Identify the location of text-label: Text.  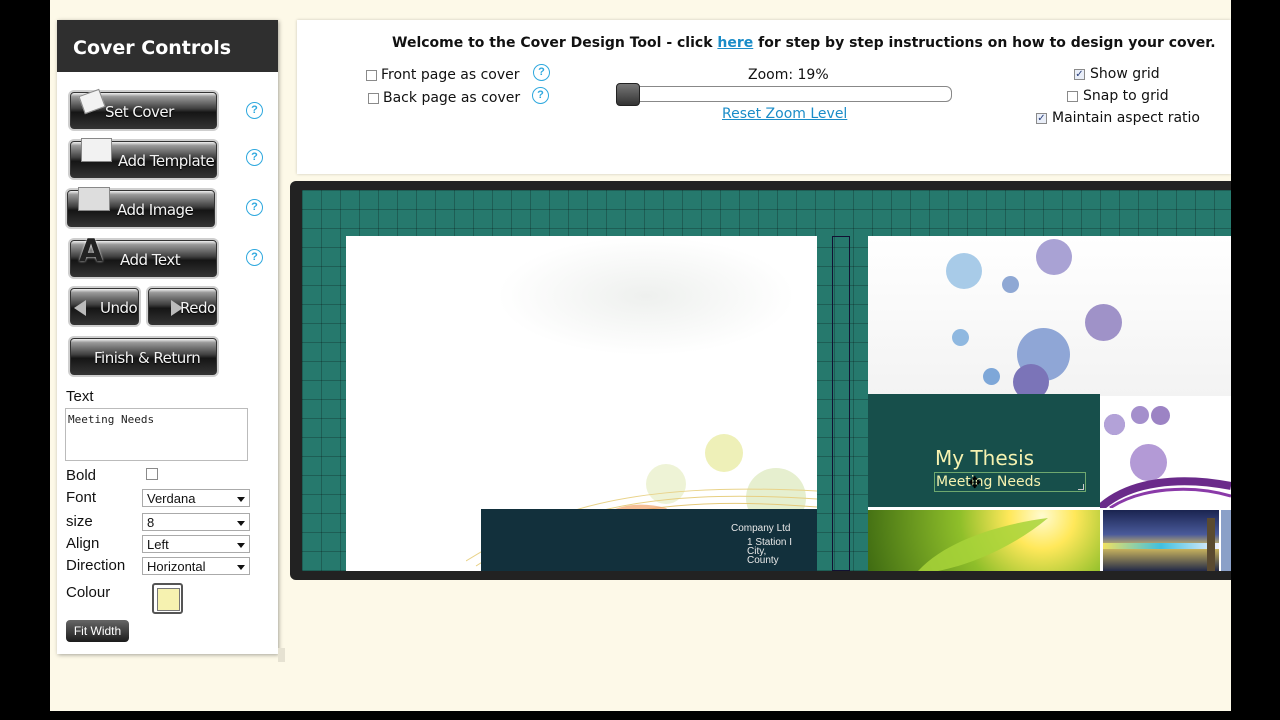
(80, 396).